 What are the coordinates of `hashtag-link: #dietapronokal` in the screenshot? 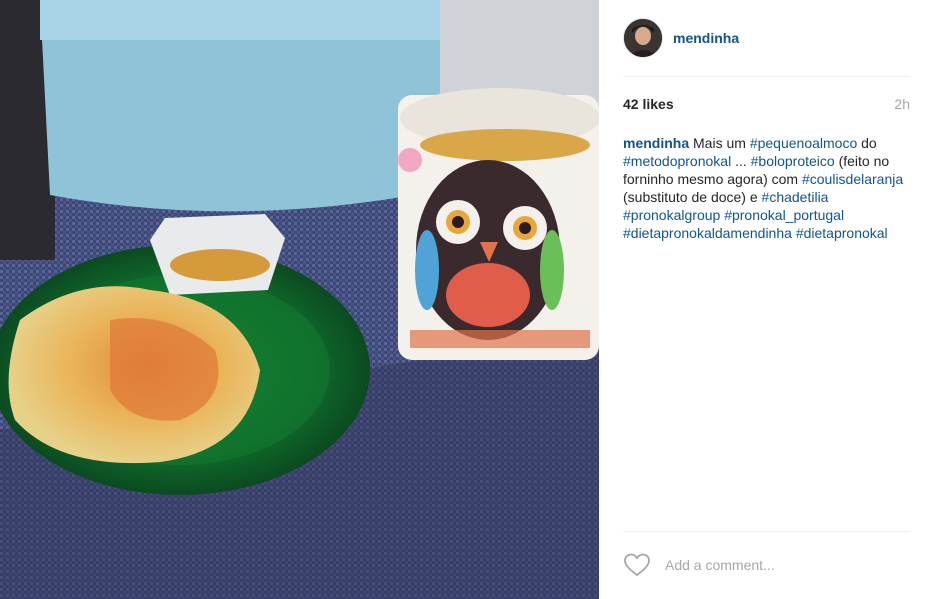 It's located at (842, 233).